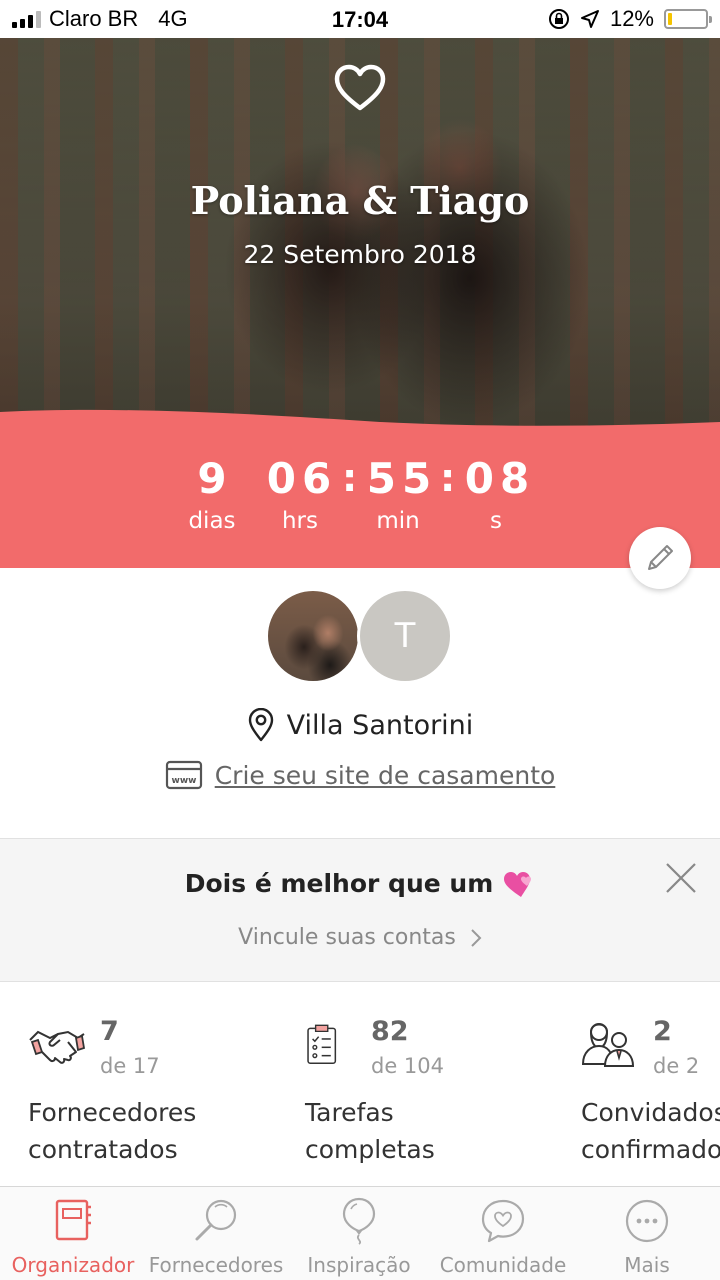 The width and height of the screenshot is (720, 1280). I want to click on link-accounts-button: Vincule suas contas, so click(360, 937).